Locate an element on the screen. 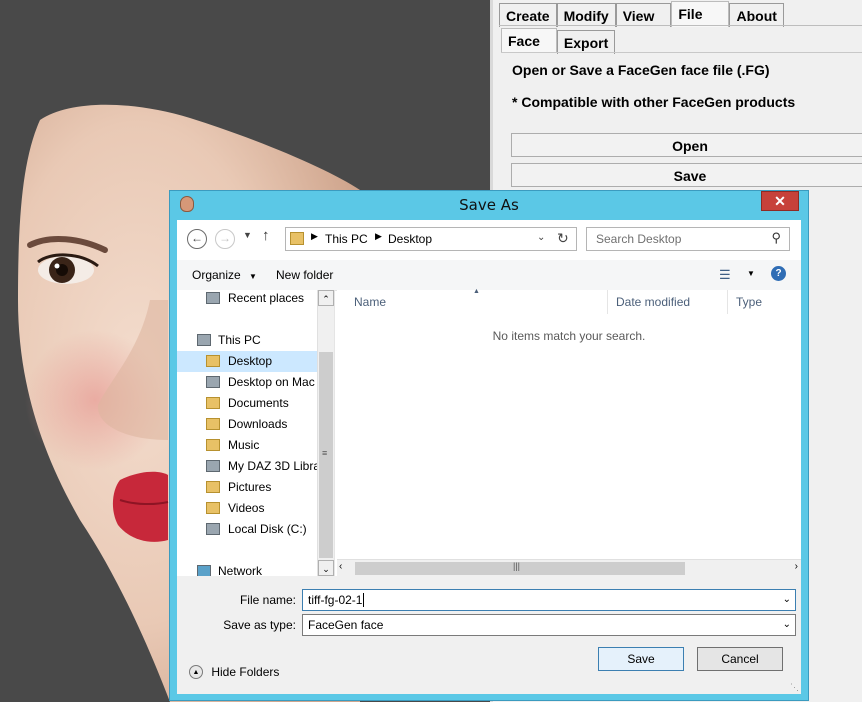 This screenshot has height=702, width=862. main-tabs: Create Modify View File About is located at coordinates (641, 14).